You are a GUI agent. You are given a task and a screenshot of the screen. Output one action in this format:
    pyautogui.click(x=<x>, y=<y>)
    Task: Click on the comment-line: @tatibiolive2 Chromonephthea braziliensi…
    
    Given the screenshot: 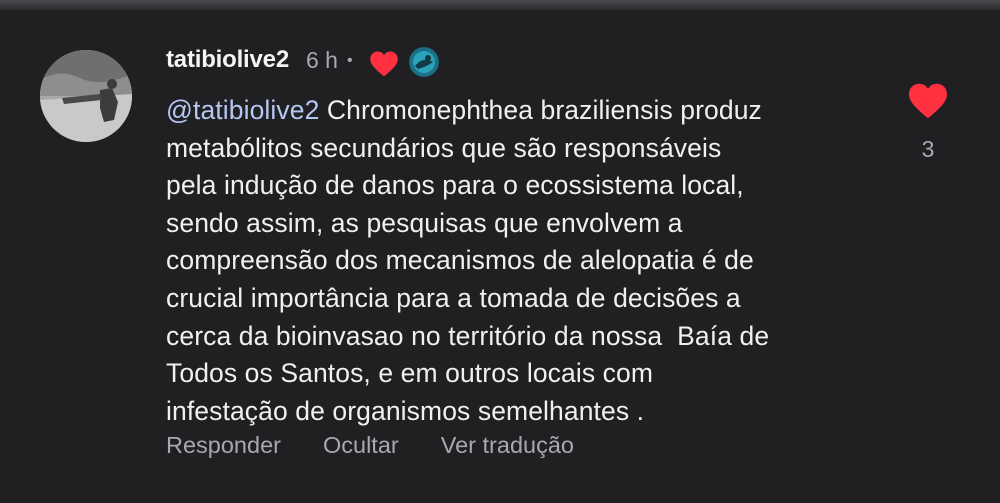 What is the action you would take?
    pyautogui.click(x=531, y=111)
    